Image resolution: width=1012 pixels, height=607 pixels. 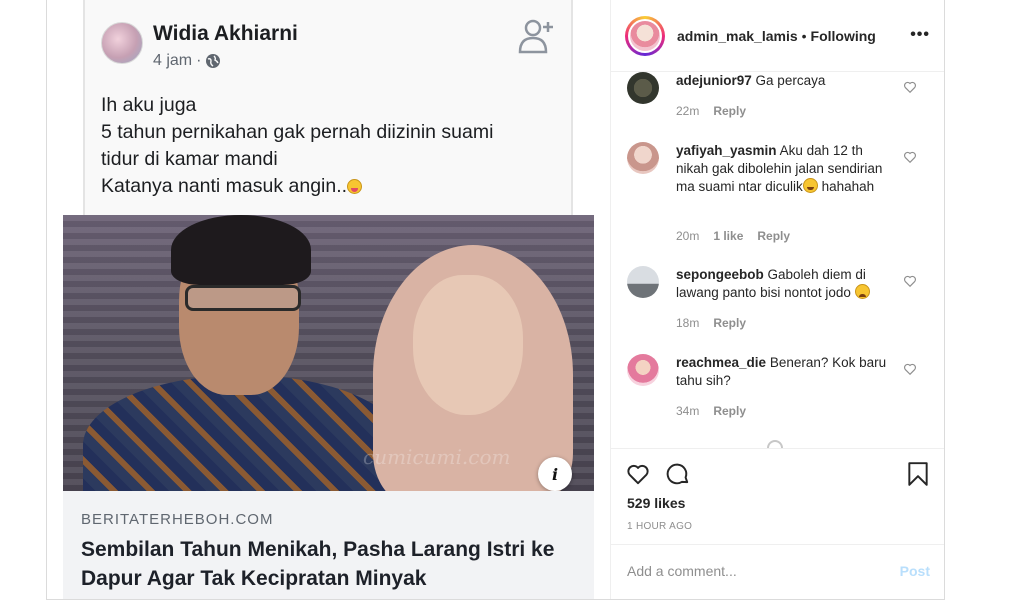 What do you see at coordinates (714, 80) in the screenshot?
I see `commenter-username: adejunior97` at bounding box center [714, 80].